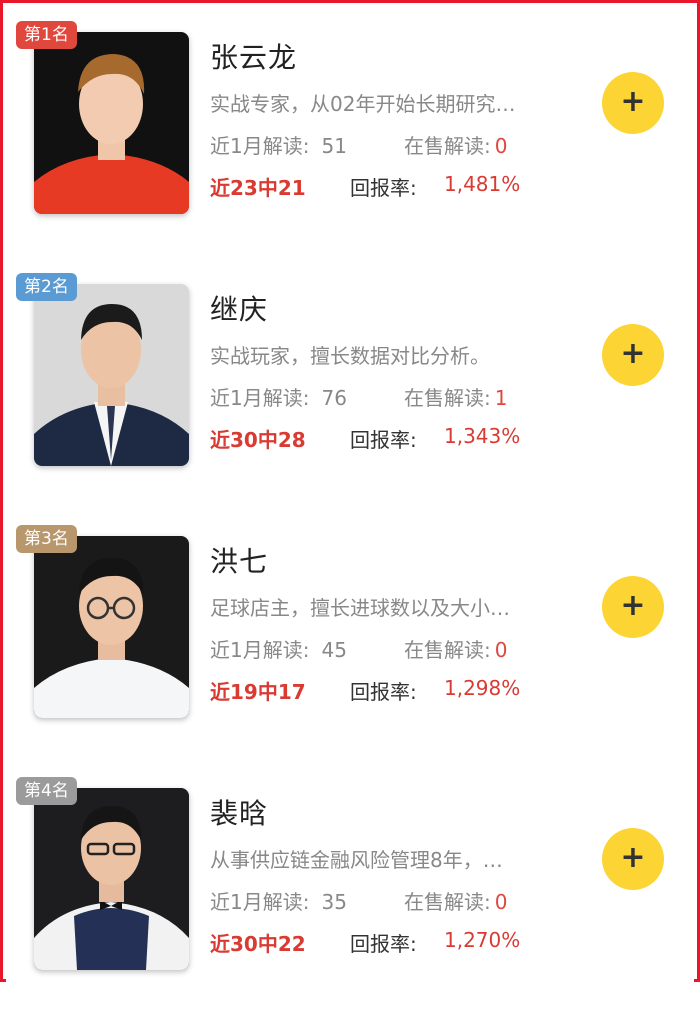 This screenshot has width=700, height=1014. What do you see at coordinates (334, 398) in the screenshot?
I see `recent-month-count: 76` at bounding box center [334, 398].